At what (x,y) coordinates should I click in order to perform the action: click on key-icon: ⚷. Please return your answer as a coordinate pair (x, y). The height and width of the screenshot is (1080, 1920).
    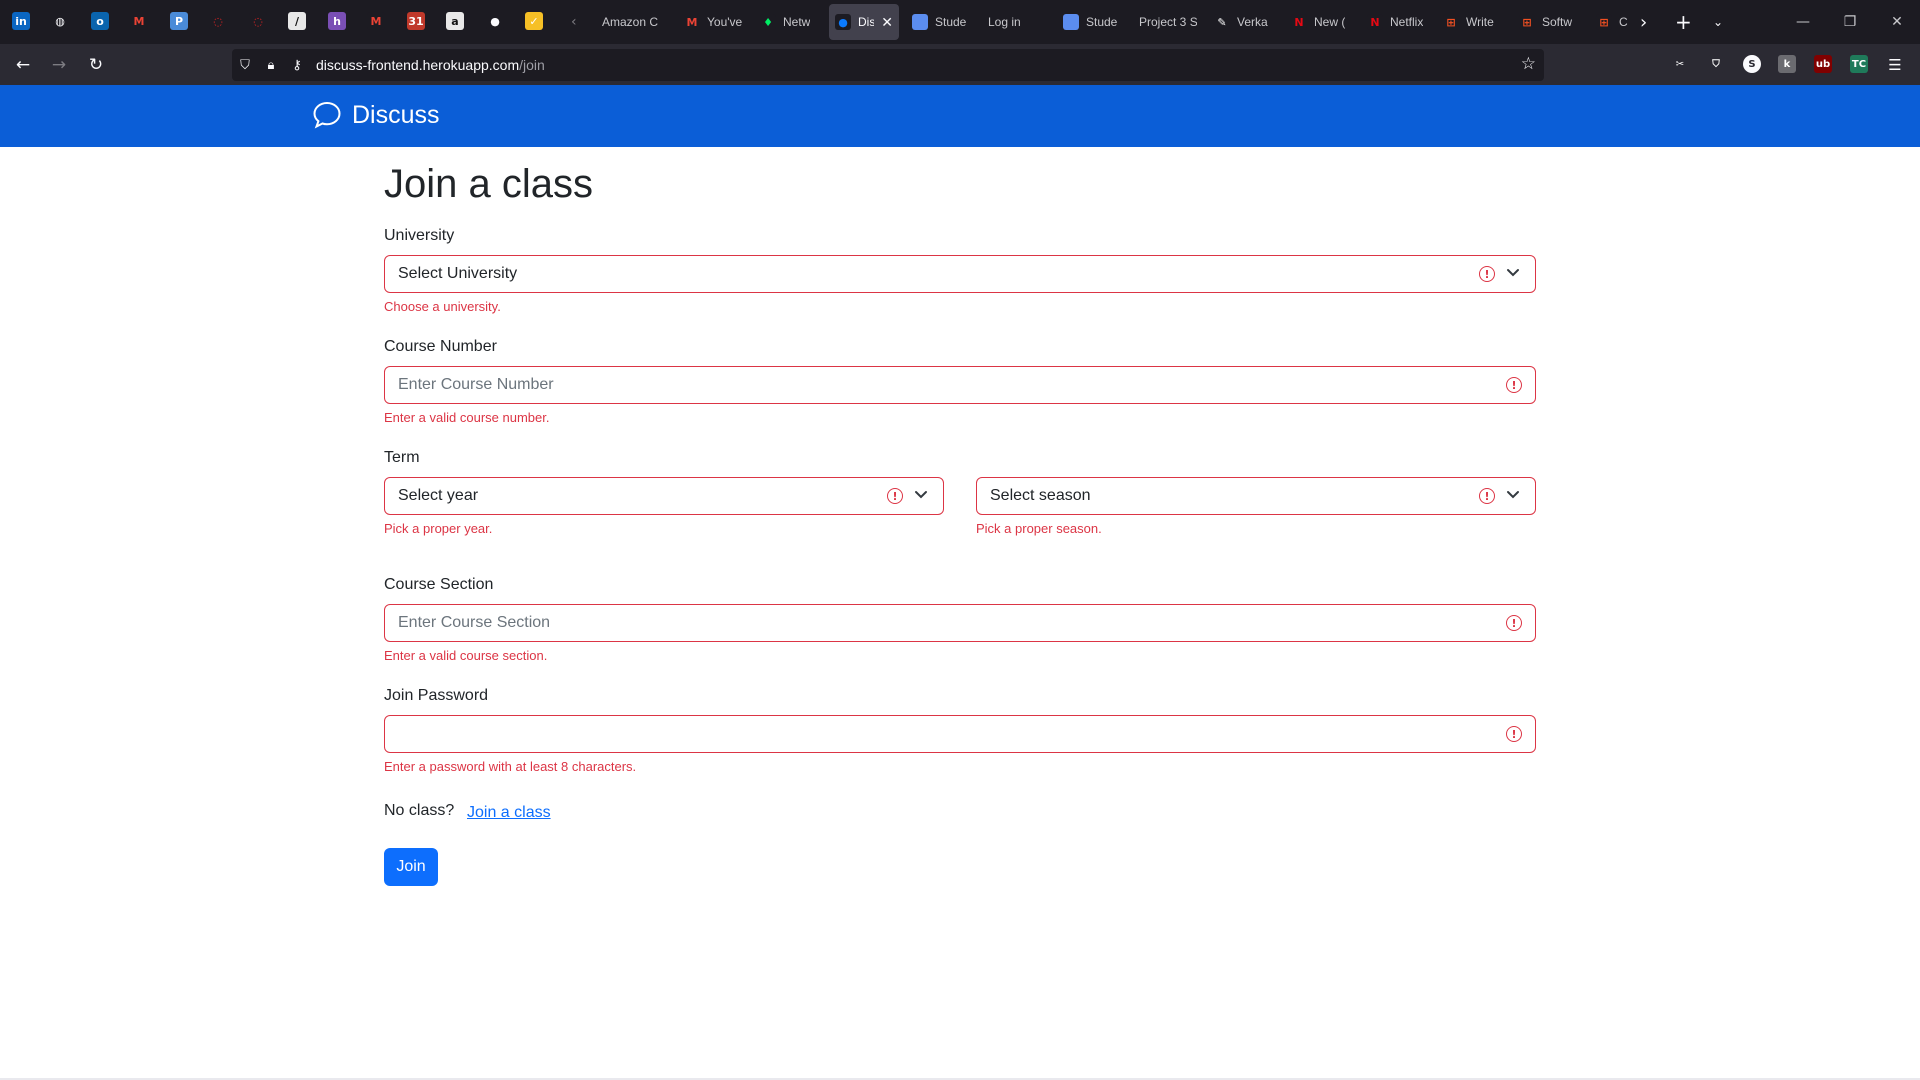
    Looking at the image, I should click on (297, 65).